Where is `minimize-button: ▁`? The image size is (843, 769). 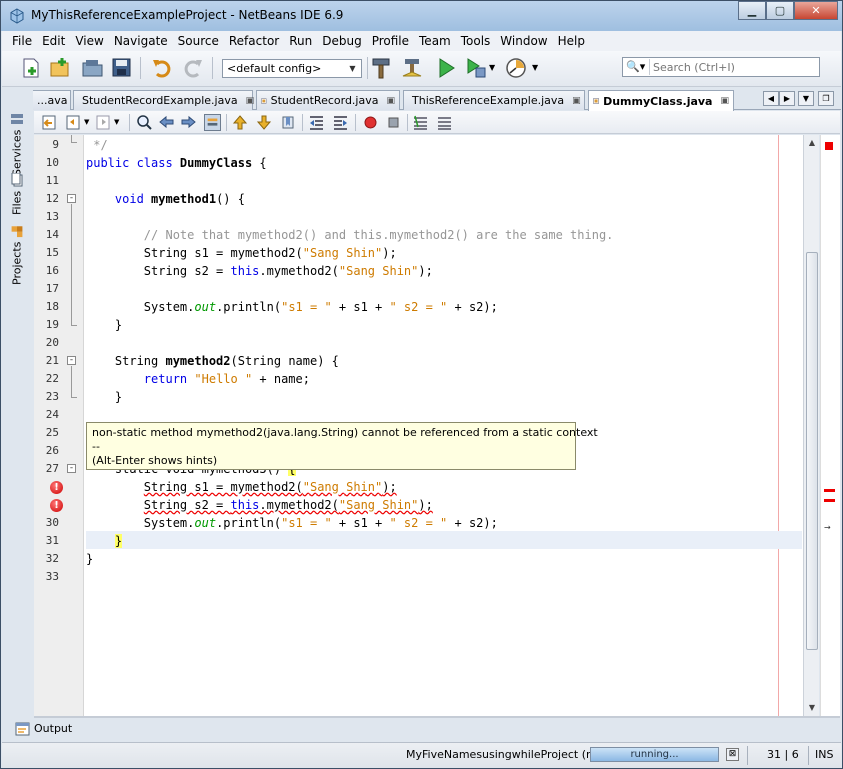
minimize-button: ▁ is located at coordinates (752, 10).